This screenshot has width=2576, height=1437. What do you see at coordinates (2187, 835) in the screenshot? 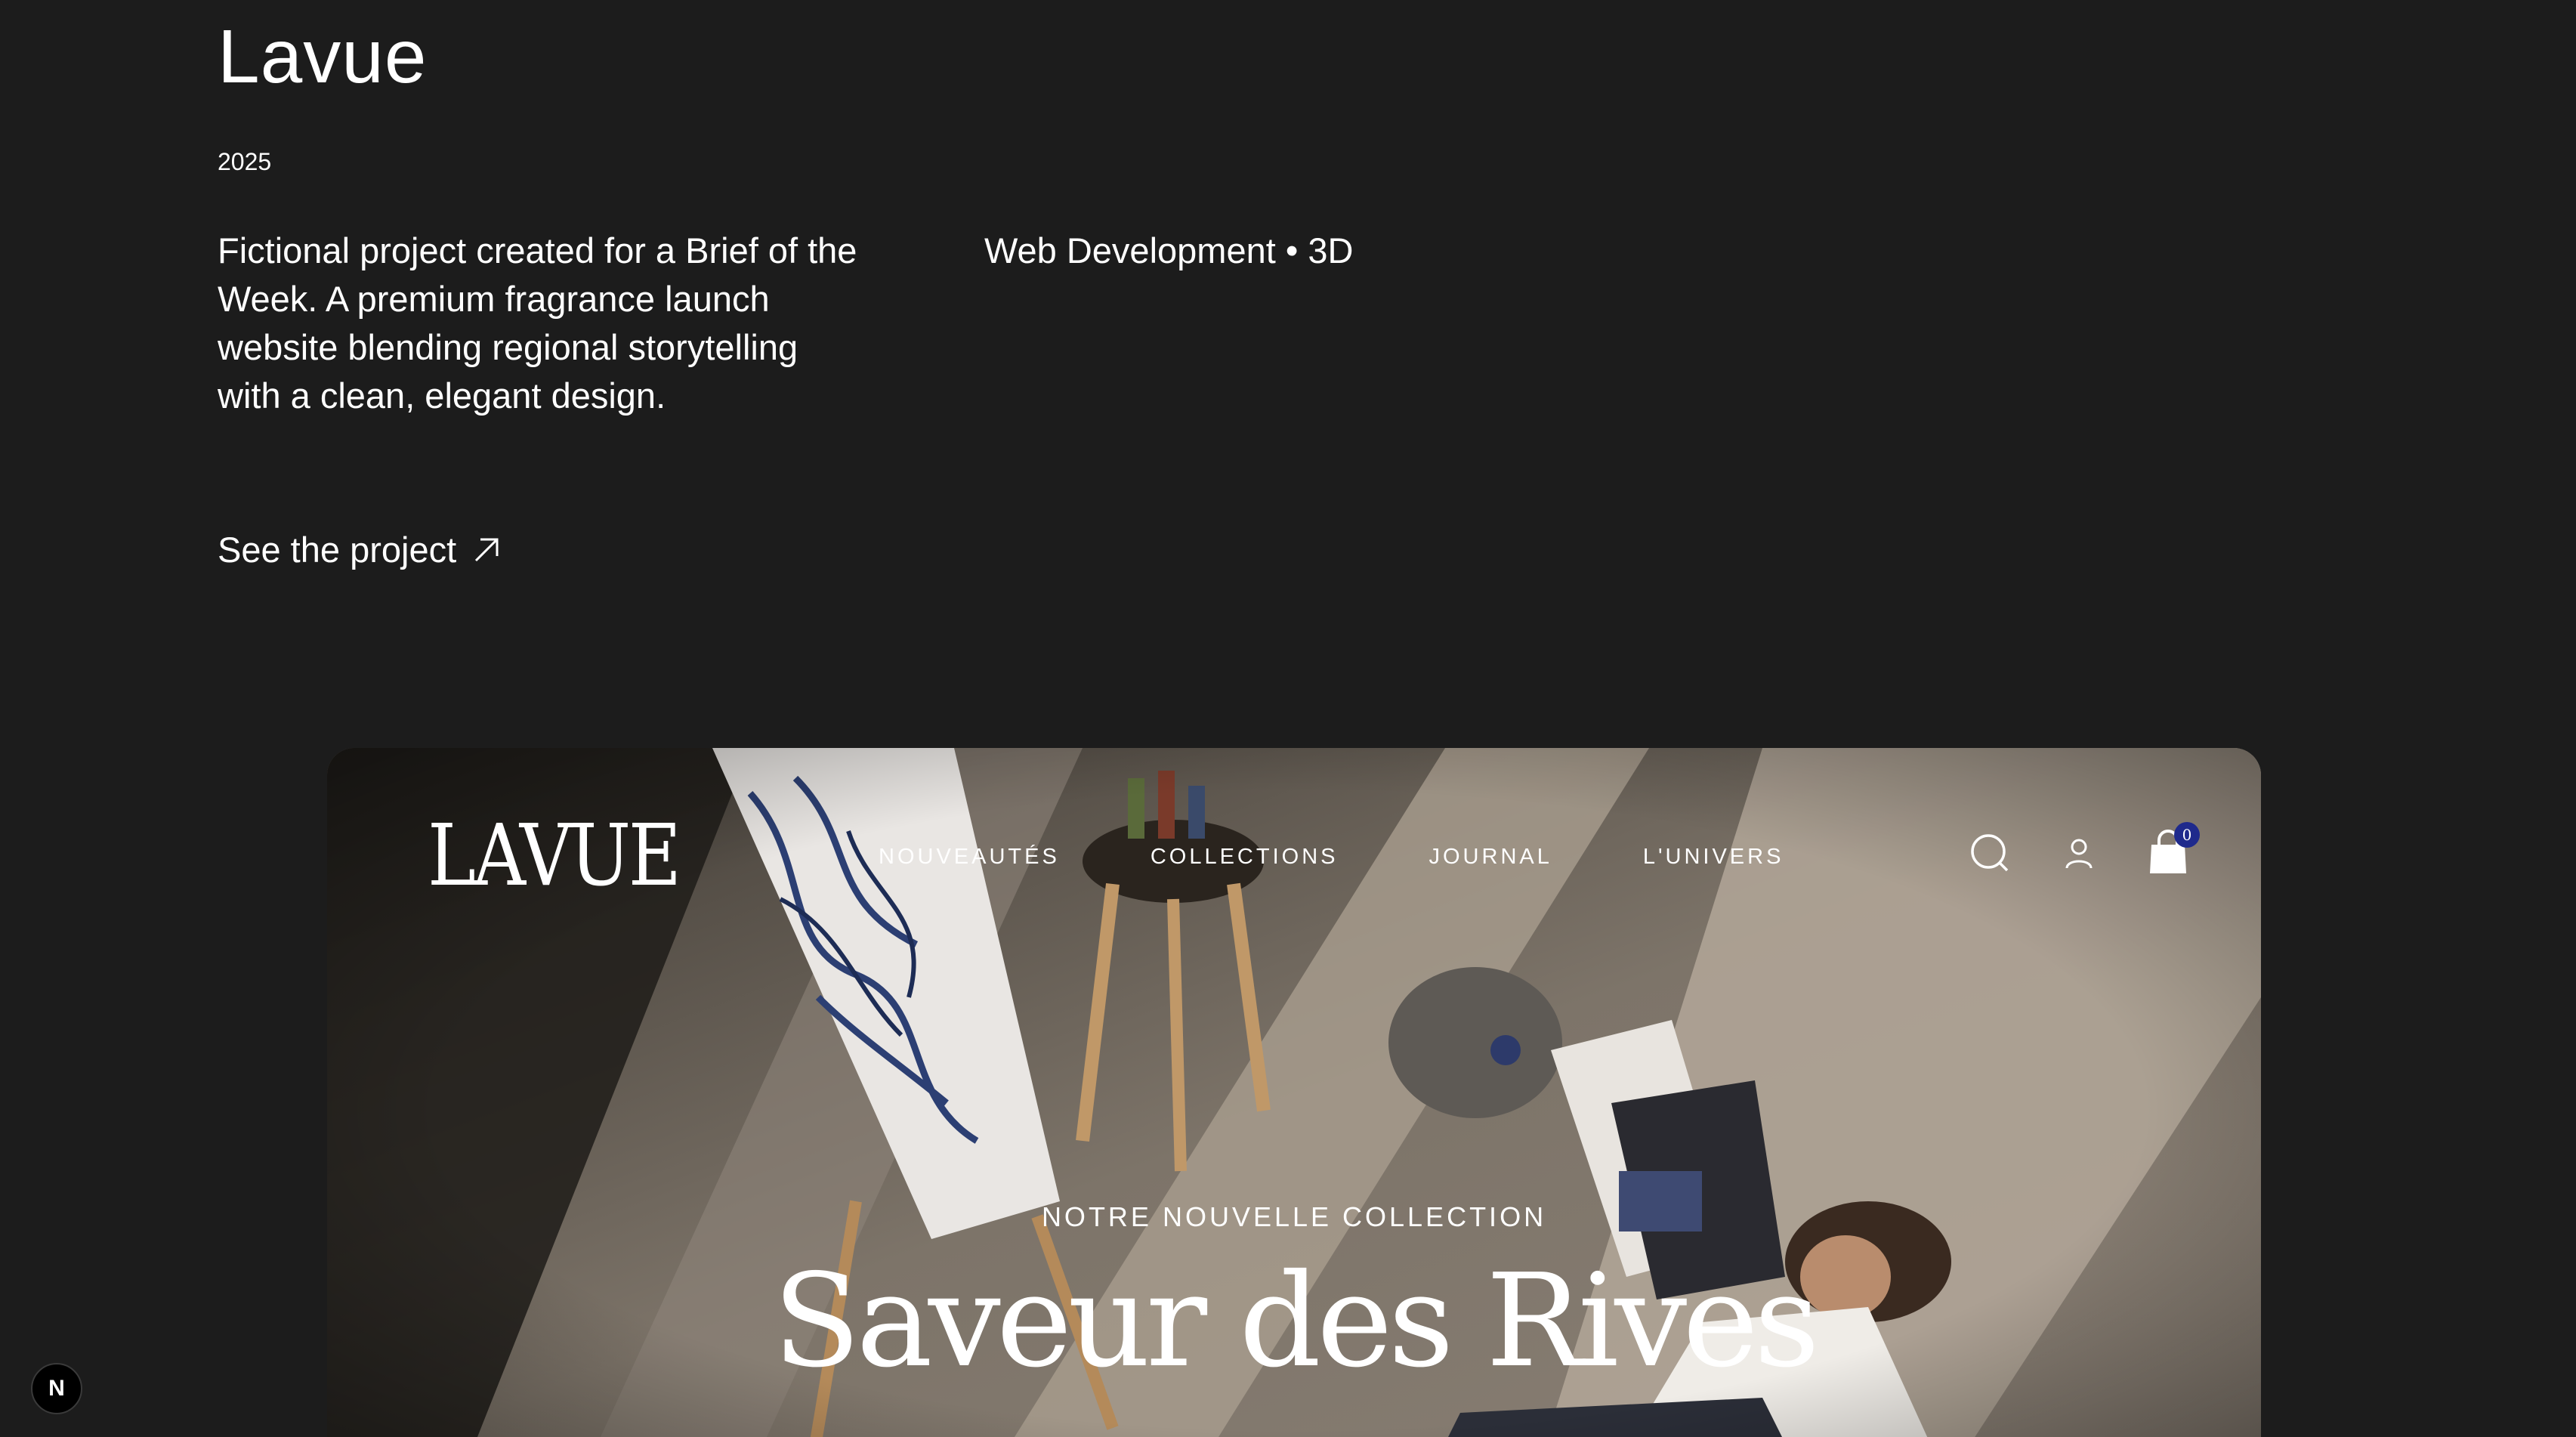
I see `cart-count-badge: 0` at bounding box center [2187, 835].